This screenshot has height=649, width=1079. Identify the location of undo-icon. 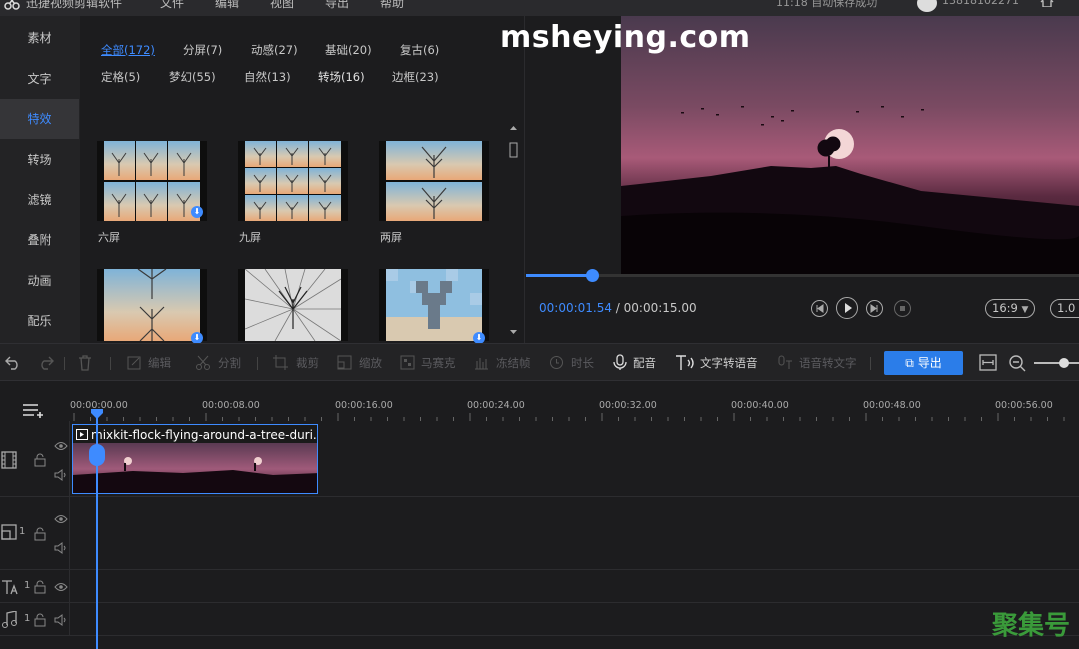
(13, 362).